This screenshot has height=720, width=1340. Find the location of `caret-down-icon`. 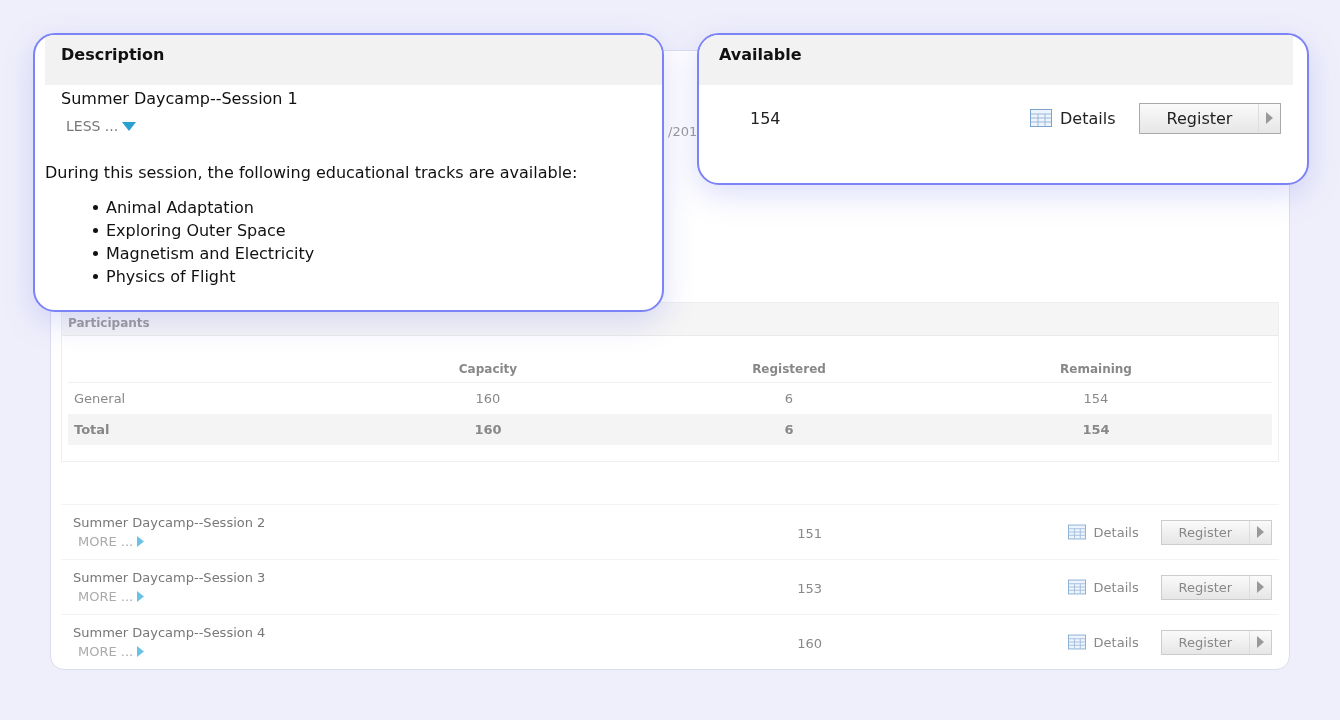

caret-down-icon is located at coordinates (129, 126).